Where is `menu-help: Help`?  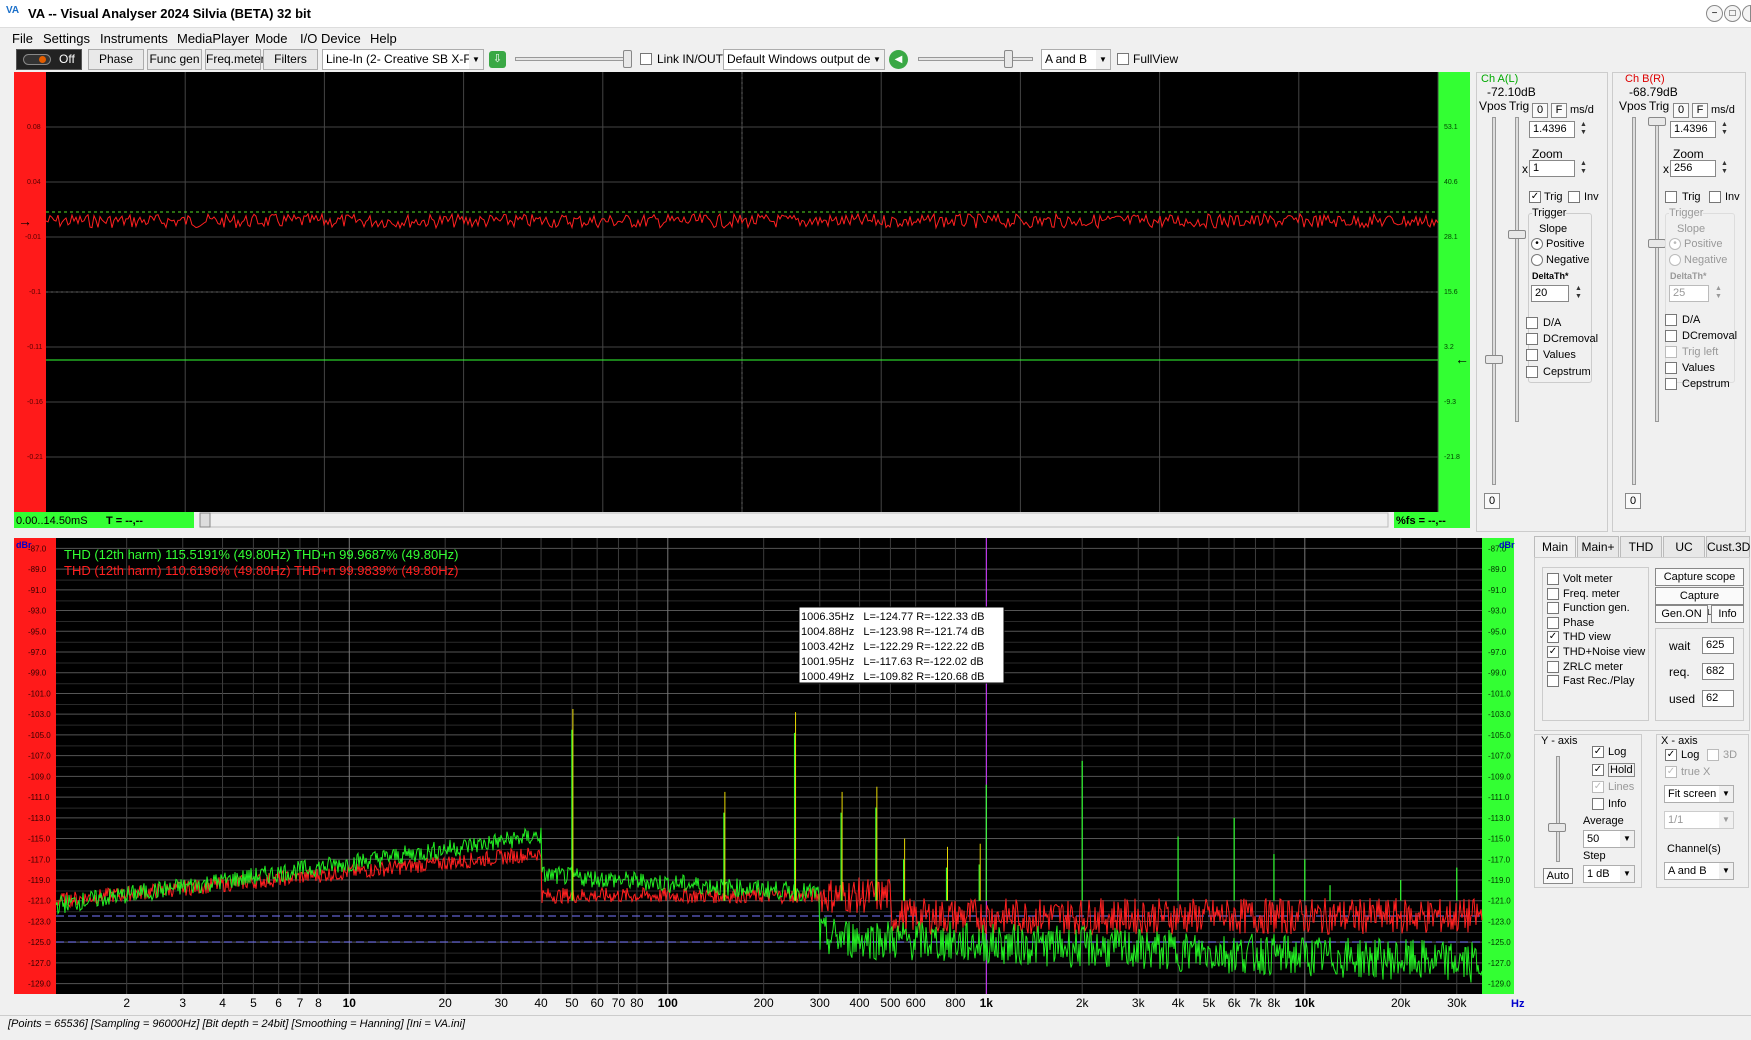
menu-help: Help is located at coordinates (383, 38).